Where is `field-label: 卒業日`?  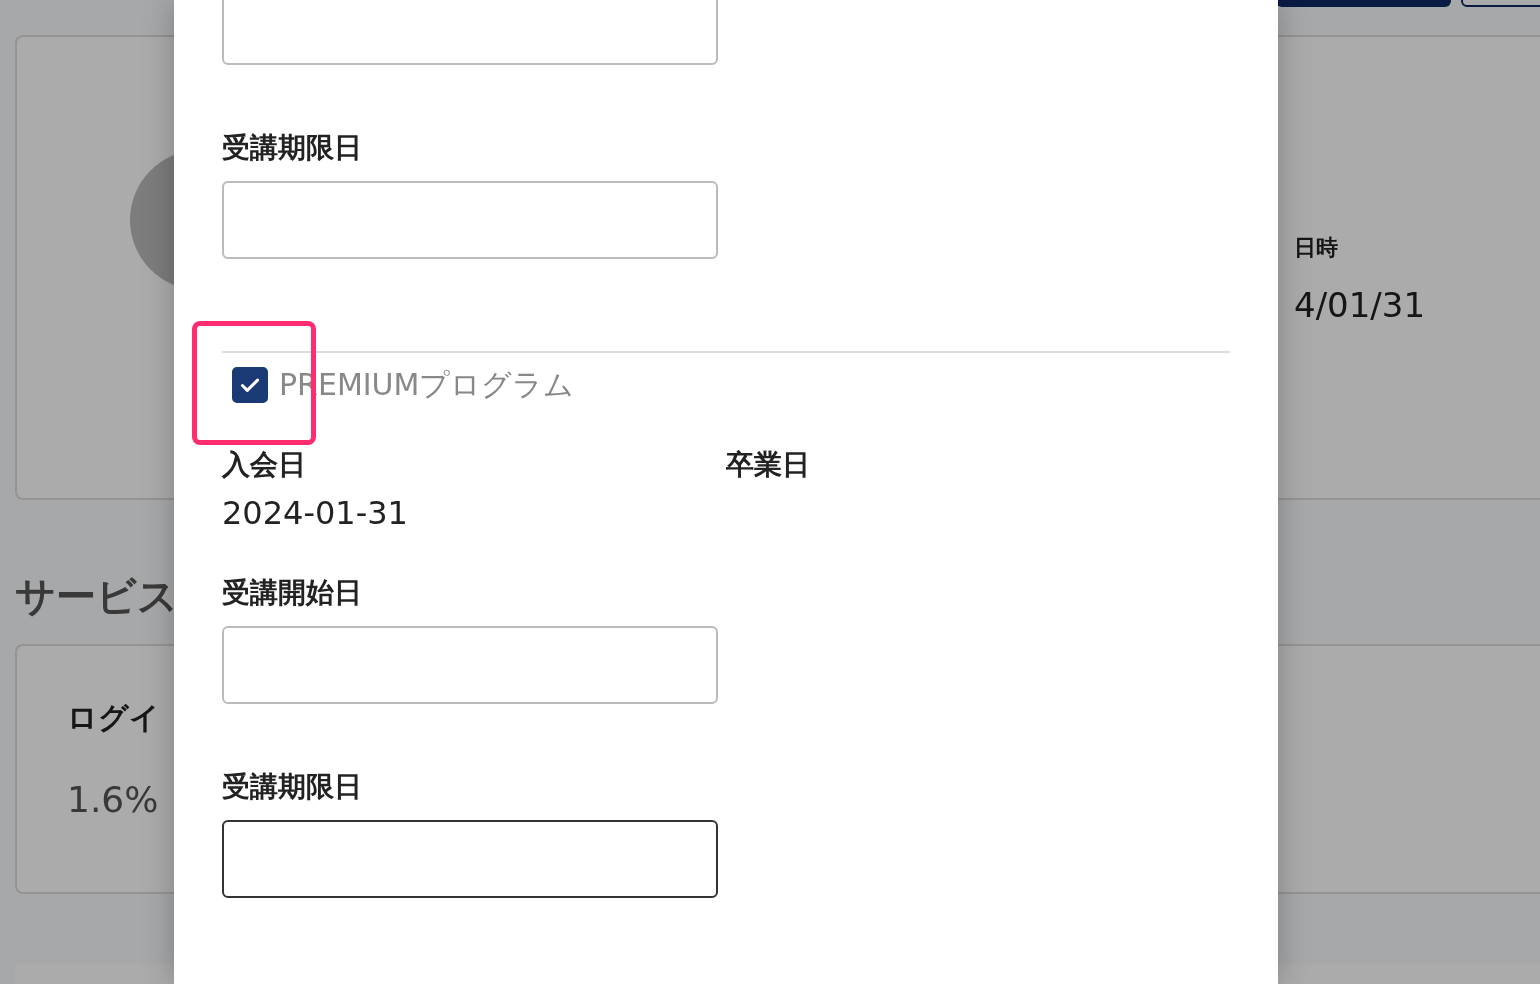
field-label: 卒業日 is located at coordinates (768, 465).